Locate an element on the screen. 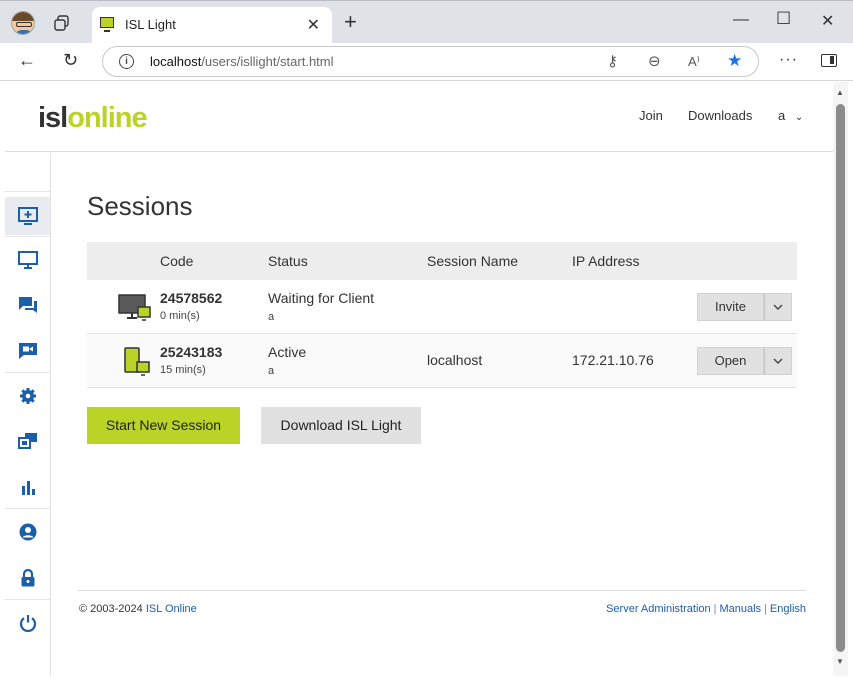 This screenshot has height=679, width=853. scroll-up-arrow-icon: ▲ is located at coordinates (840, 92).